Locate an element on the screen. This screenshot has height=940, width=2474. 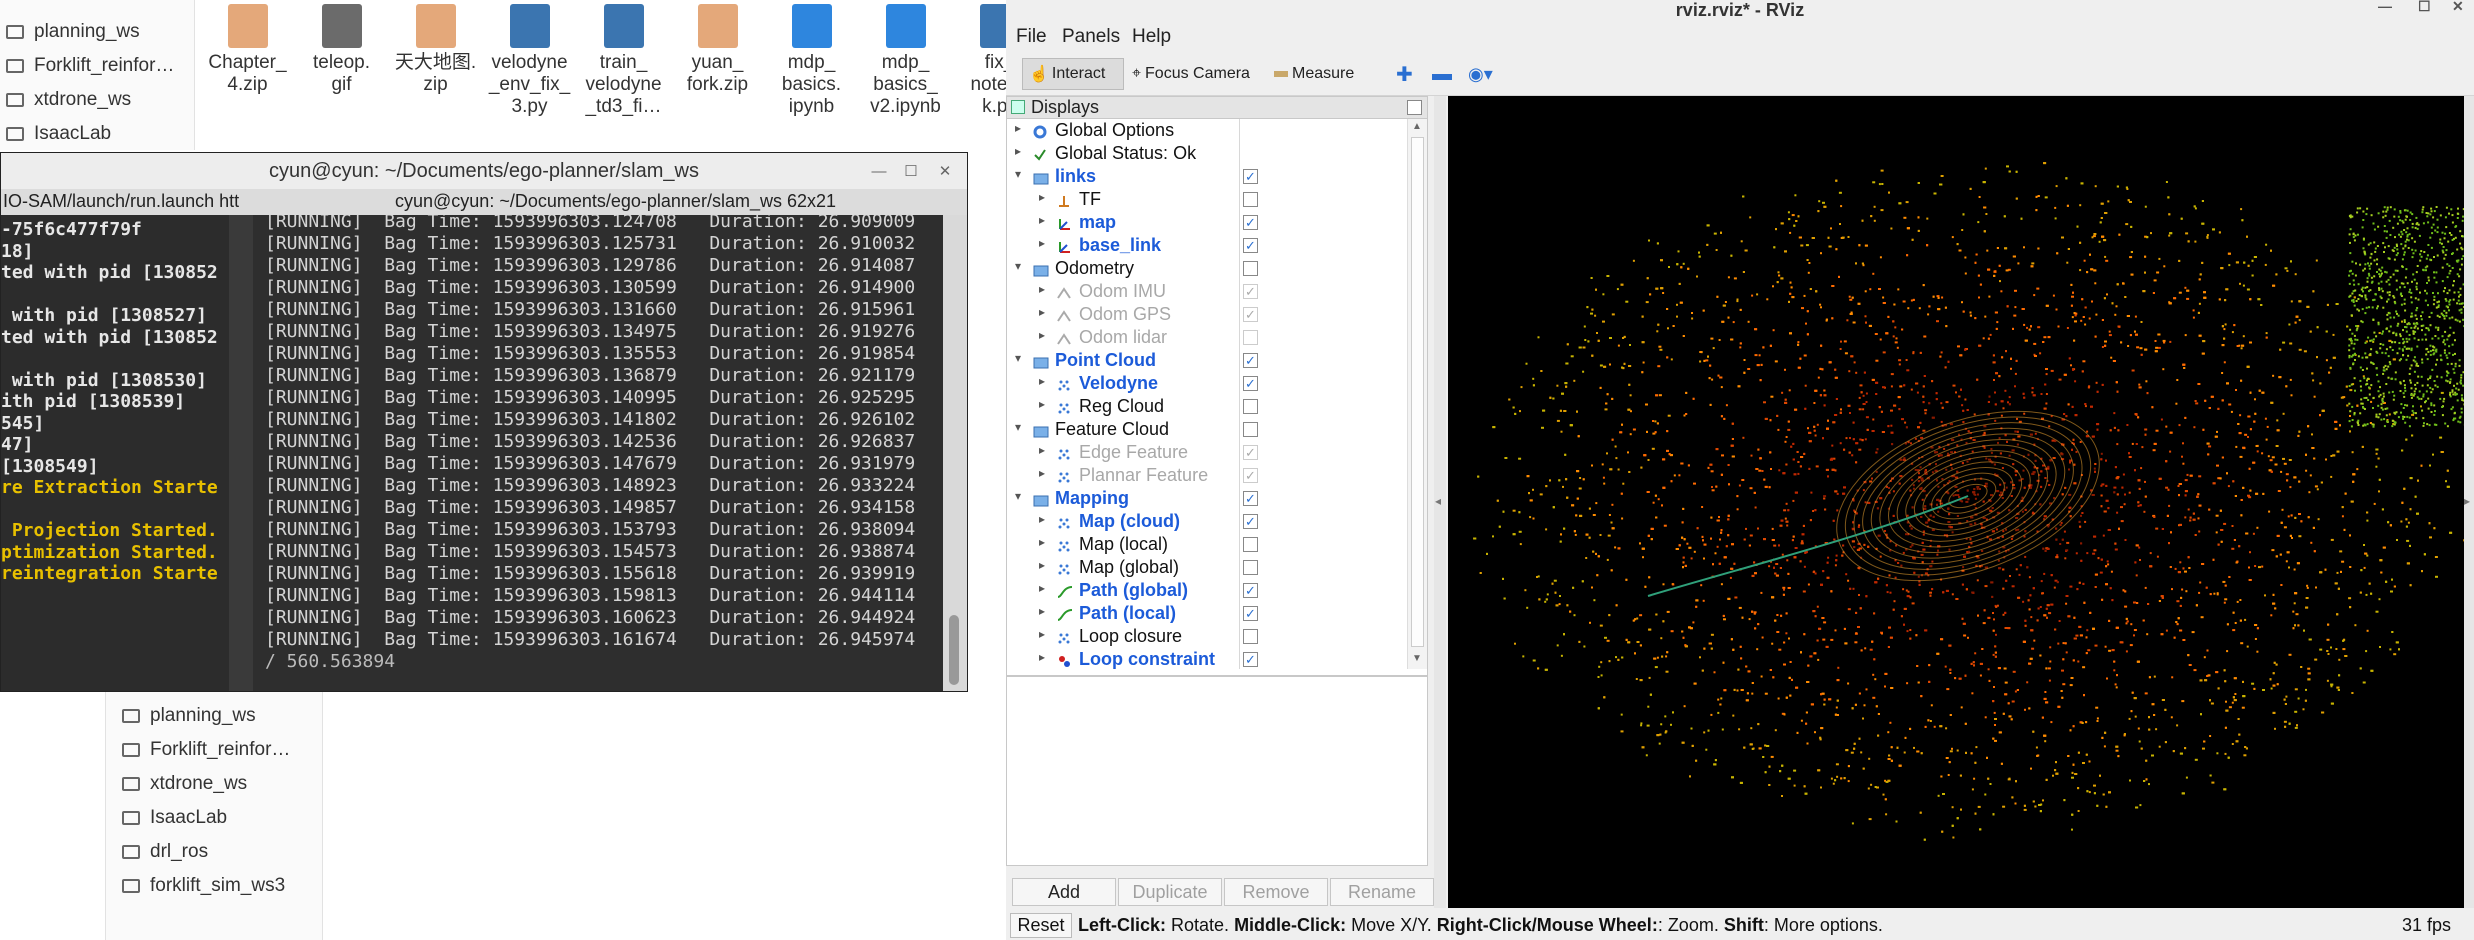
display-row: ▸ Map (cloud) ✓ is located at coordinates (1208, 521).